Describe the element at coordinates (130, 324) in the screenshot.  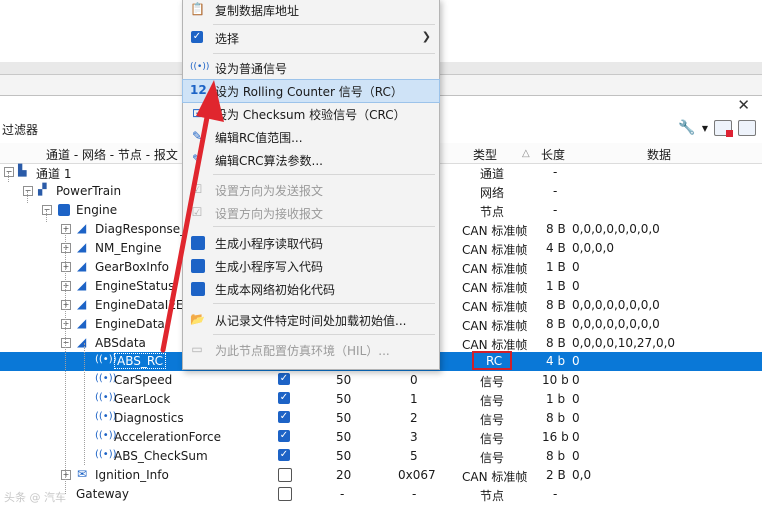
I see `message-name: EngineData` at that location.